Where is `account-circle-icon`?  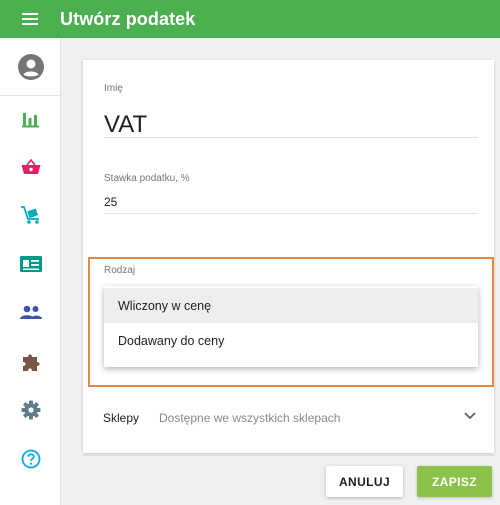 account-circle-icon is located at coordinates (30, 67).